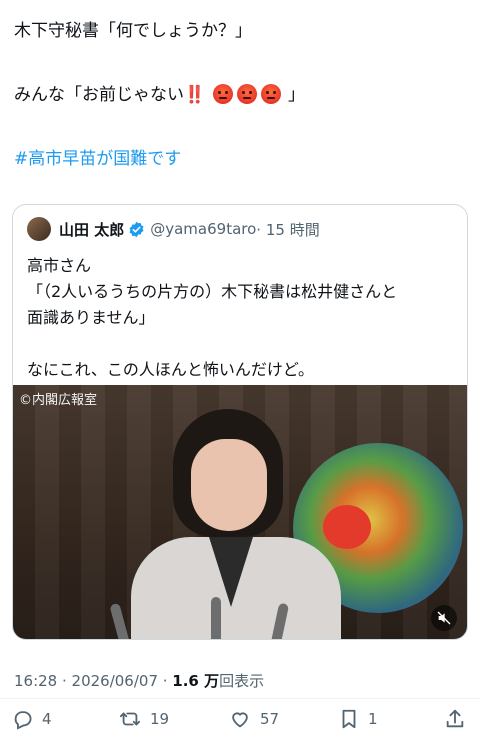 This screenshot has width=480, height=746. Describe the element at coordinates (240, 698) in the screenshot. I see `divider` at that location.